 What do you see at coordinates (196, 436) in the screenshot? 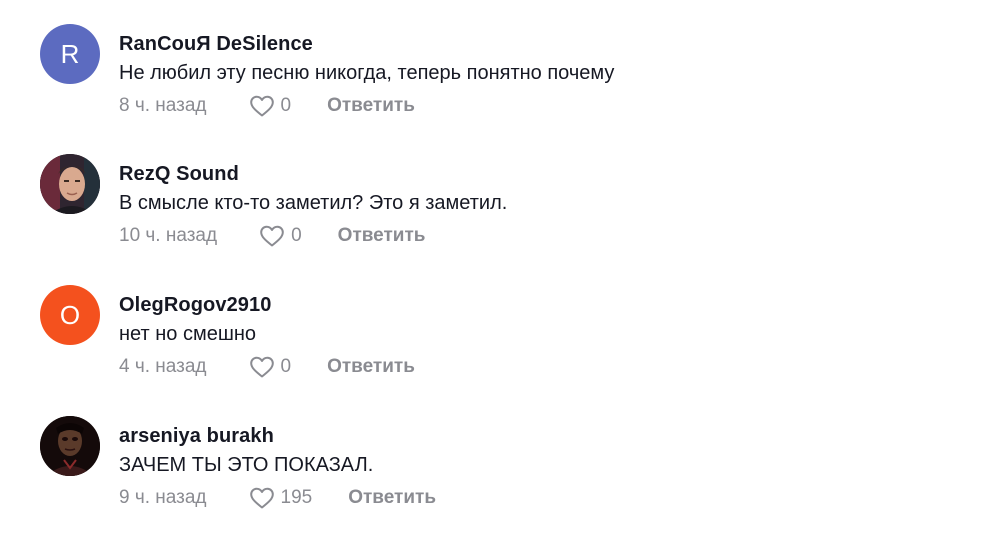
I see `comment-username: arseniya burakh` at bounding box center [196, 436].